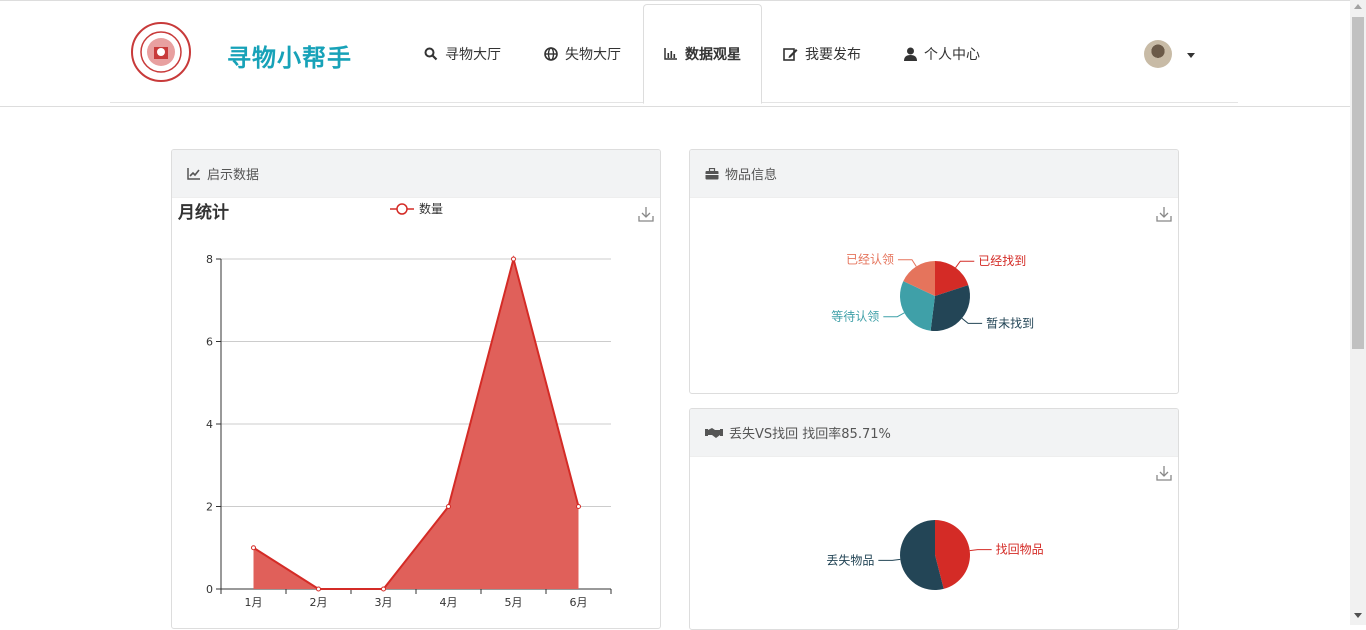 The height and width of the screenshot is (630, 1366). What do you see at coordinates (431, 54) in the screenshot?
I see `search-icon` at bounding box center [431, 54].